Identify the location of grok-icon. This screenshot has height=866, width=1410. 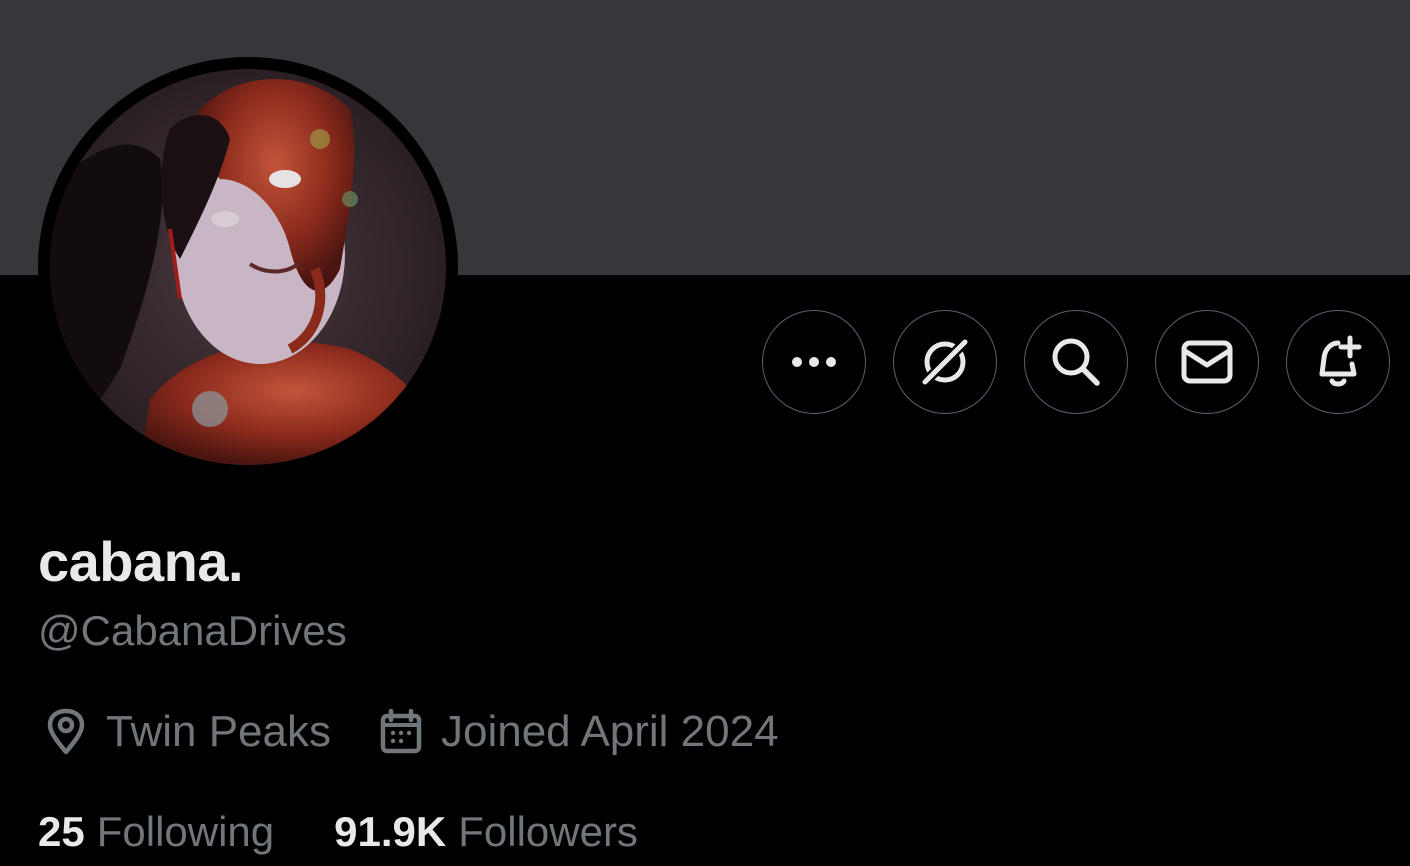
(945, 362).